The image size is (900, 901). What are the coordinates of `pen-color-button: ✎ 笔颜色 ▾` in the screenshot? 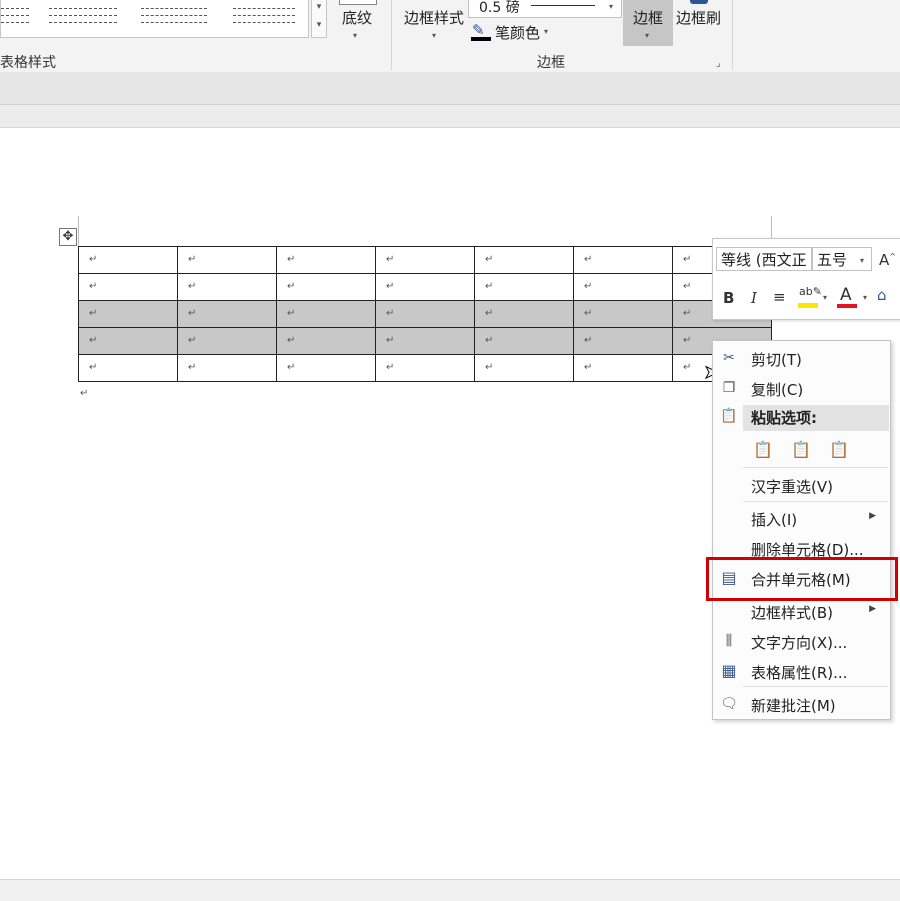 It's located at (515, 31).